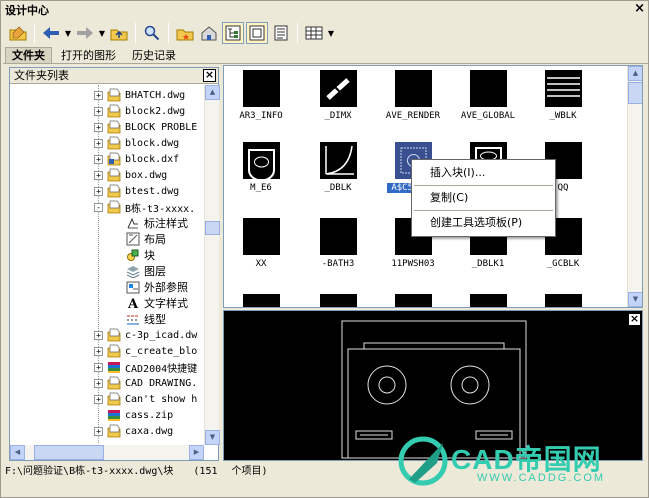 This screenshot has width=649, height=498. What do you see at coordinates (119, 33) in the screenshot?
I see `up-button` at bounding box center [119, 33].